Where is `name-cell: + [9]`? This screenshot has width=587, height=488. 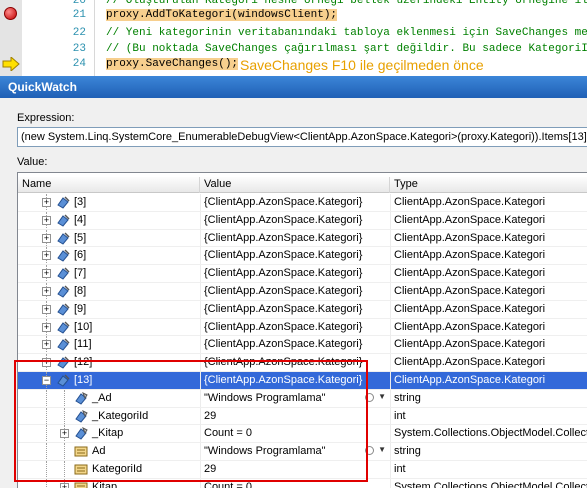
name-cell: + [9] is located at coordinates (109, 309).